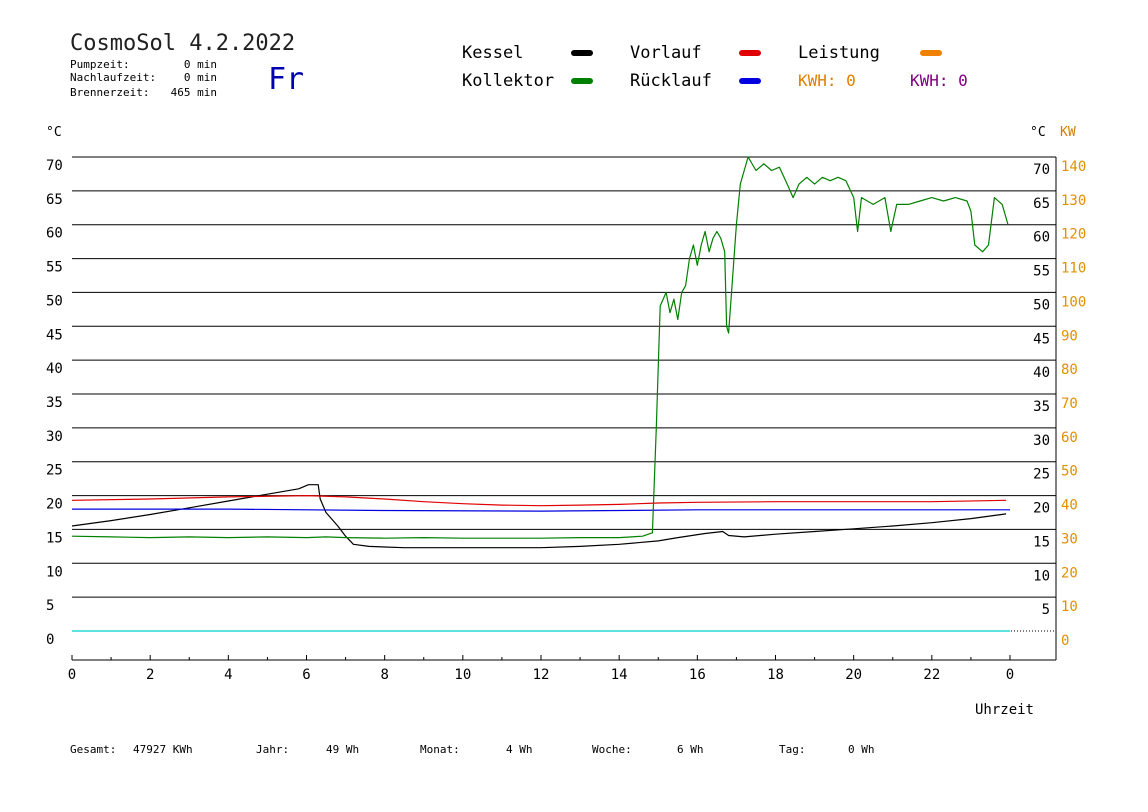  I want to click on y-unit-right-power: KW, so click(1068, 132).